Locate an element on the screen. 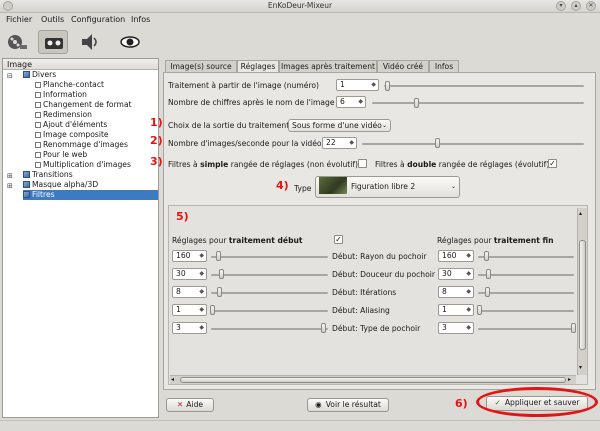 Image resolution: width=600 pixels, height=431 pixels. fps-slider is located at coordinates (473, 144).